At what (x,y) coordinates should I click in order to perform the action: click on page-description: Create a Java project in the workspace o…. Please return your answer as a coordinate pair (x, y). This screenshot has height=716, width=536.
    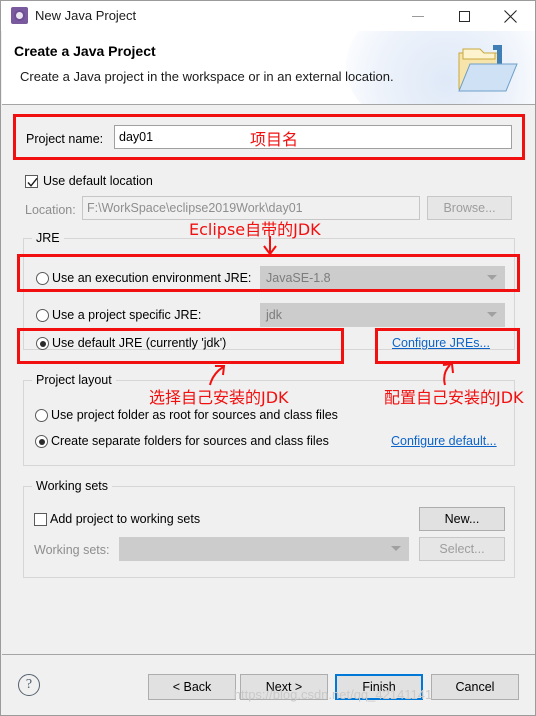
    Looking at the image, I should click on (207, 76).